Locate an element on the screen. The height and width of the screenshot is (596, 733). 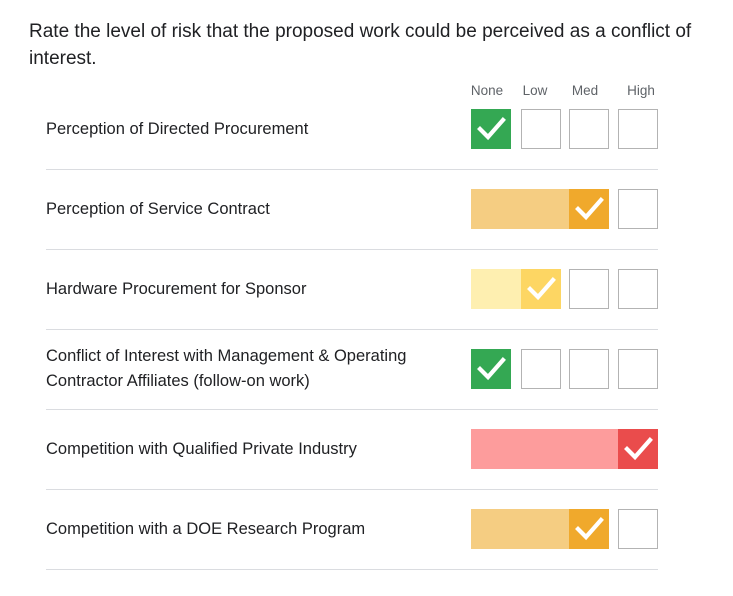
rating-row: Hardware Procurement for Sponsor is located at coordinates (352, 289).